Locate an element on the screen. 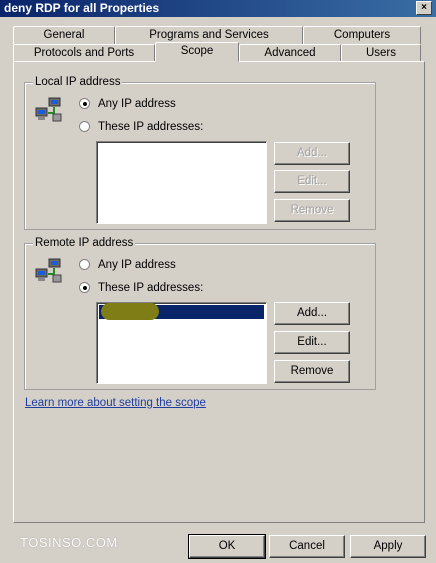 Image resolution: width=436 pixels, height=563 pixels. button-label: Cancel is located at coordinates (307, 546).